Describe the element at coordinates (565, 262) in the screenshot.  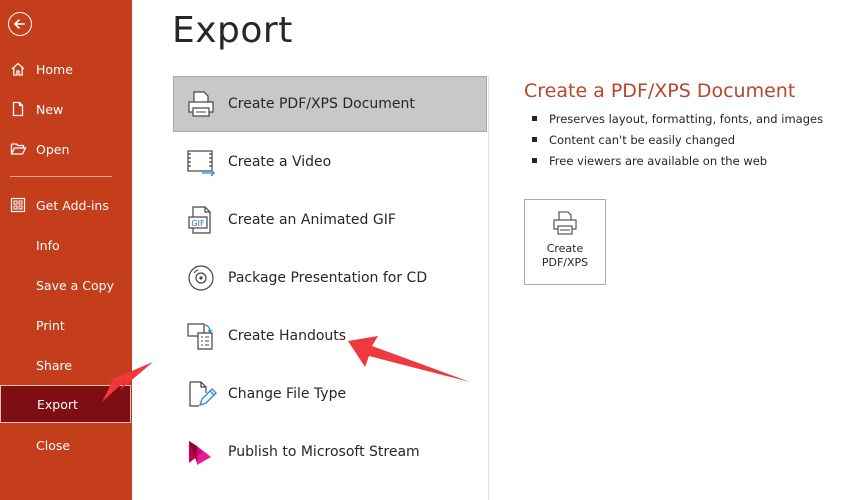
I see `create-button-line2: PDF/XPS` at that location.